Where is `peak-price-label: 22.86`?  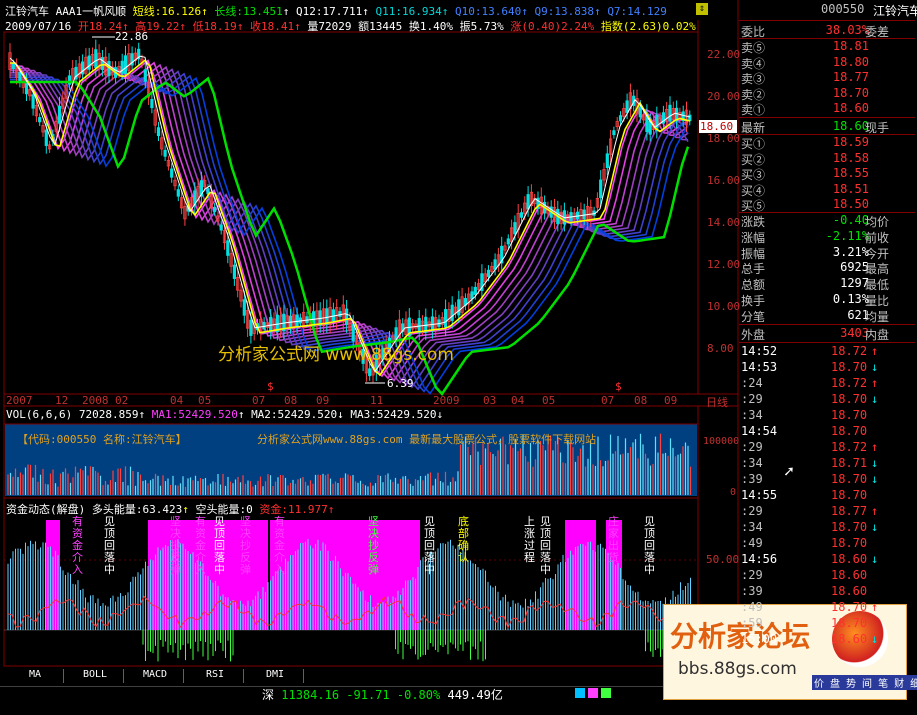
peak-price-label: 22.86 is located at coordinates (132, 36).